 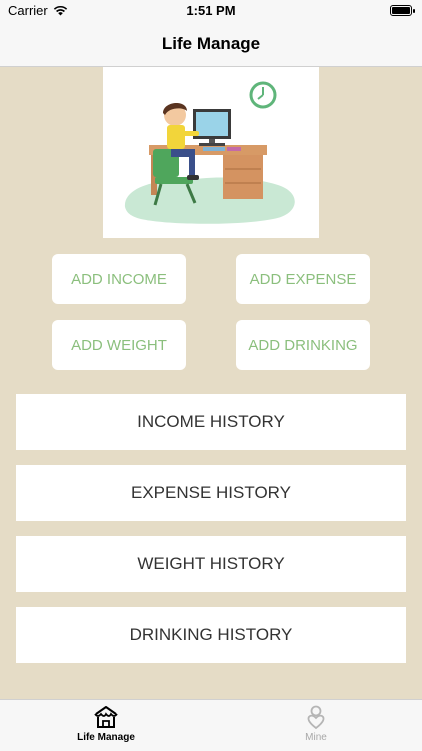 What do you see at coordinates (303, 279) in the screenshot?
I see `add-expense-button: ADD EXPENSE` at bounding box center [303, 279].